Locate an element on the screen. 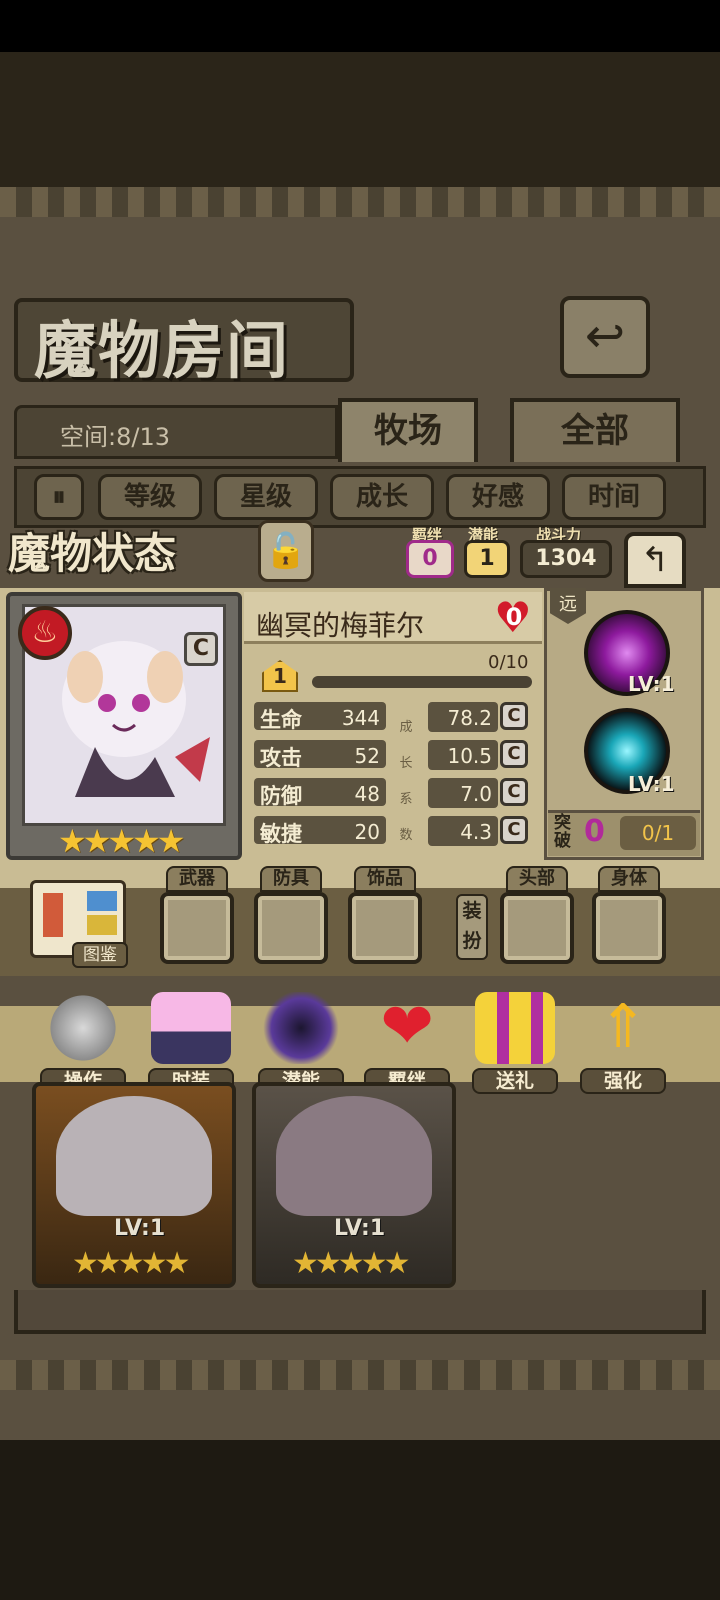 This screenshot has height=1600, width=720. stat-value: 52 is located at coordinates (367, 756).